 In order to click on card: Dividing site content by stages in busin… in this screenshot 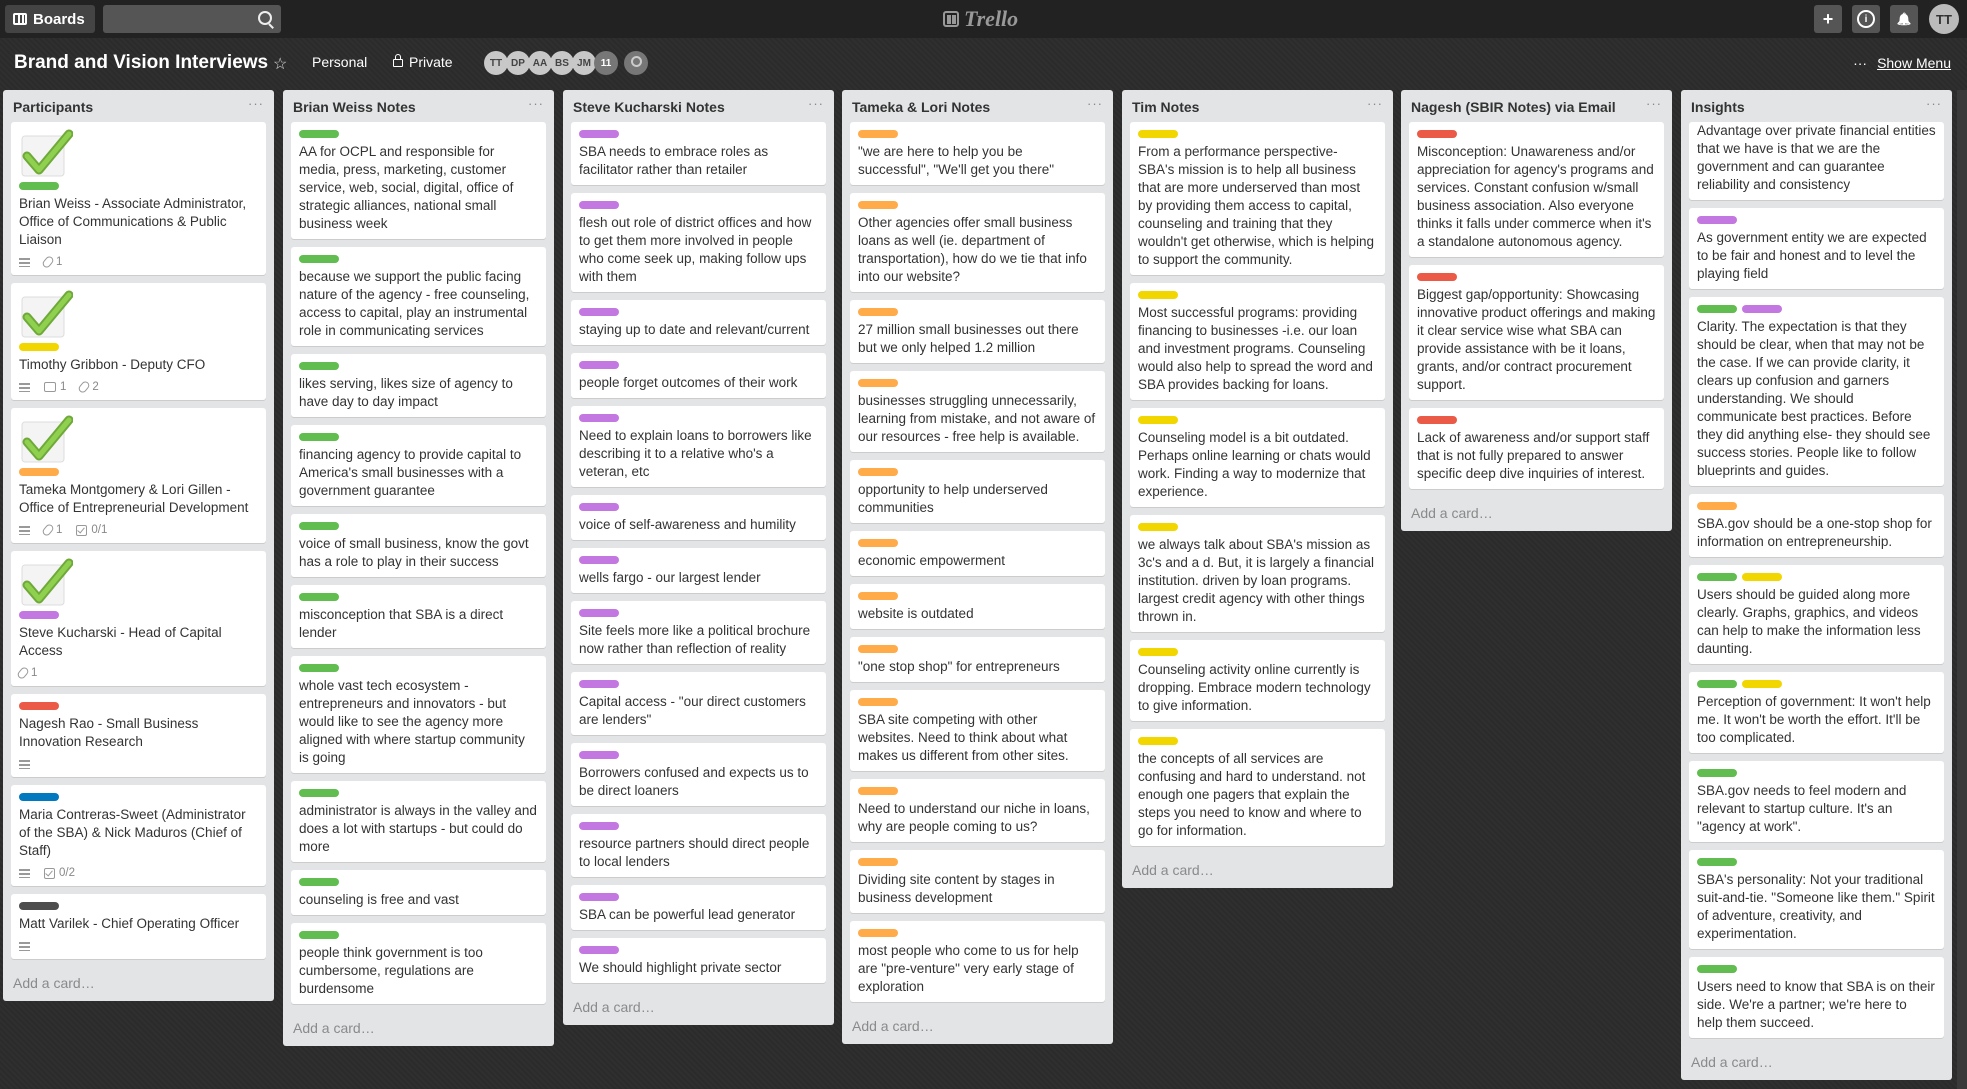, I will do `click(977, 881)`.